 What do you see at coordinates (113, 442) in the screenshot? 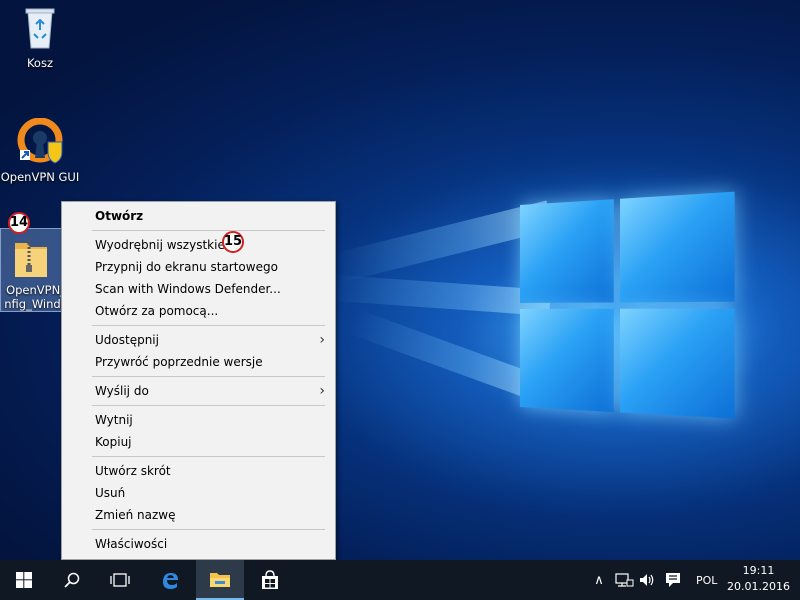
I see `menu-item-label: Kopiuj` at bounding box center [113, 442].